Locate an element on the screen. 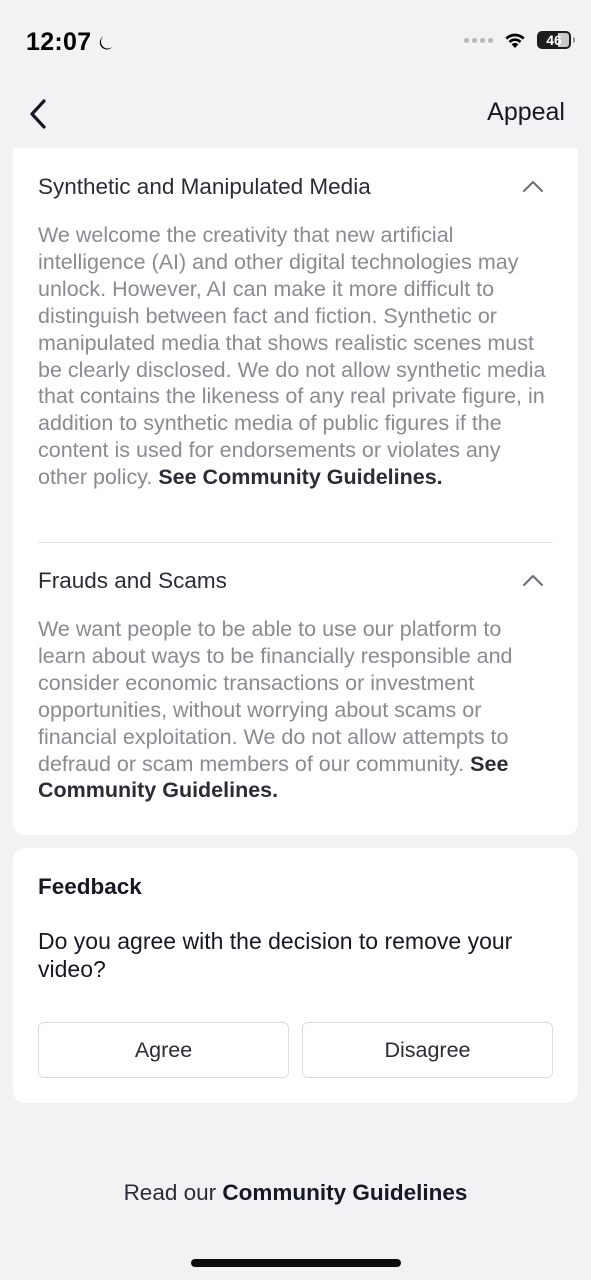 Image resolution: width=591 pixels, height=1280 pixels. page-title: Appeal is located at coordinates (526, 112).